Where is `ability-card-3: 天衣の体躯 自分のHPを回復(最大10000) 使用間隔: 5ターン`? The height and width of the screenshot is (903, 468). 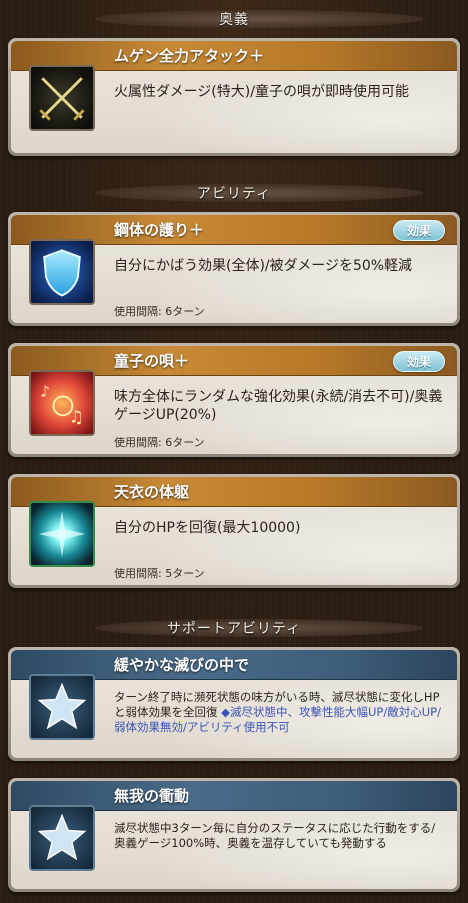
ability-card-3: 天衣の体躯 自分のHPを回復(最大10000) 使用間隔: 5ターン is located at coordinates (234, 531).